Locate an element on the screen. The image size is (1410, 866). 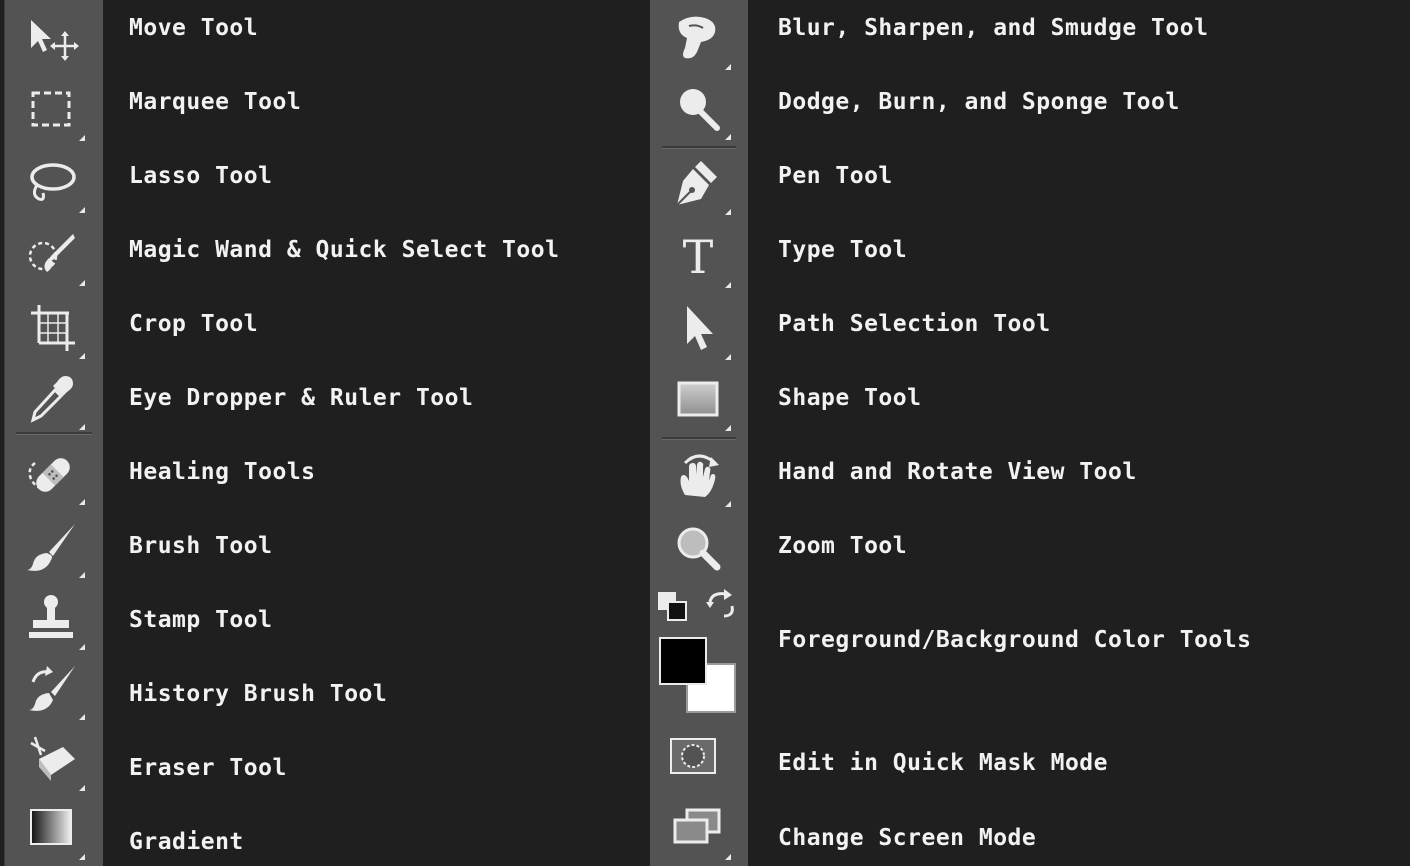
brush-tool-button is located at coordinates (55, 549).